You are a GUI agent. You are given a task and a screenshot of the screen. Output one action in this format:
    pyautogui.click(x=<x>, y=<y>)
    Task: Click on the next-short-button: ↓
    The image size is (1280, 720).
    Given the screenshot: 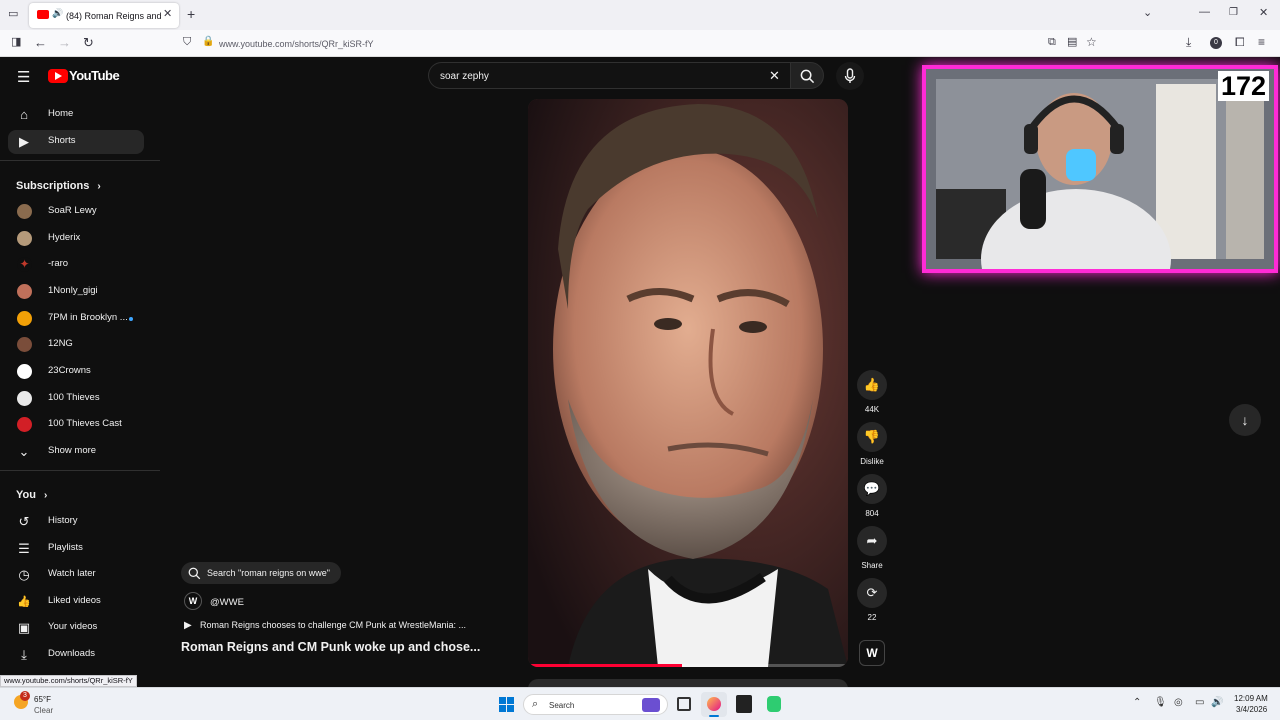 What is the action you would take?
    pyautogui.click(x=1245, y=420)
    